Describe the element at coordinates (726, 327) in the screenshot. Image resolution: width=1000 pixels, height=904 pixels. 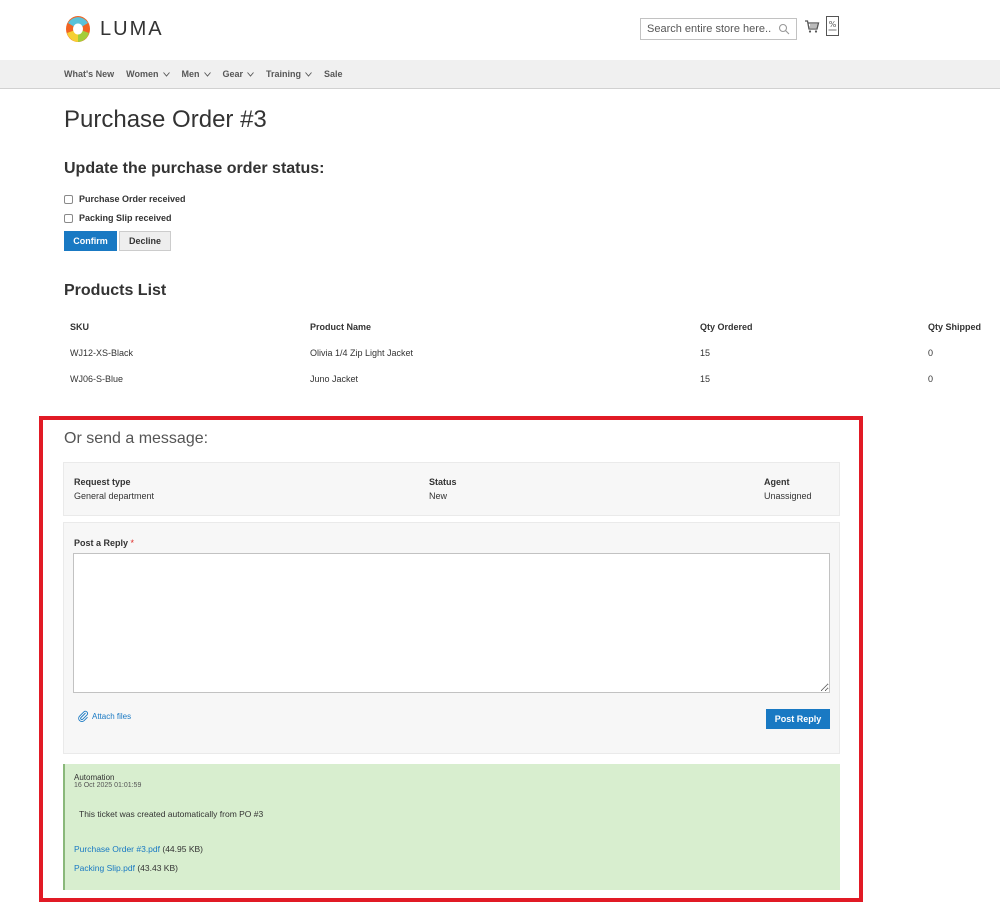
I see `column-header-qty-ordered: Qty Ordered` at that location.